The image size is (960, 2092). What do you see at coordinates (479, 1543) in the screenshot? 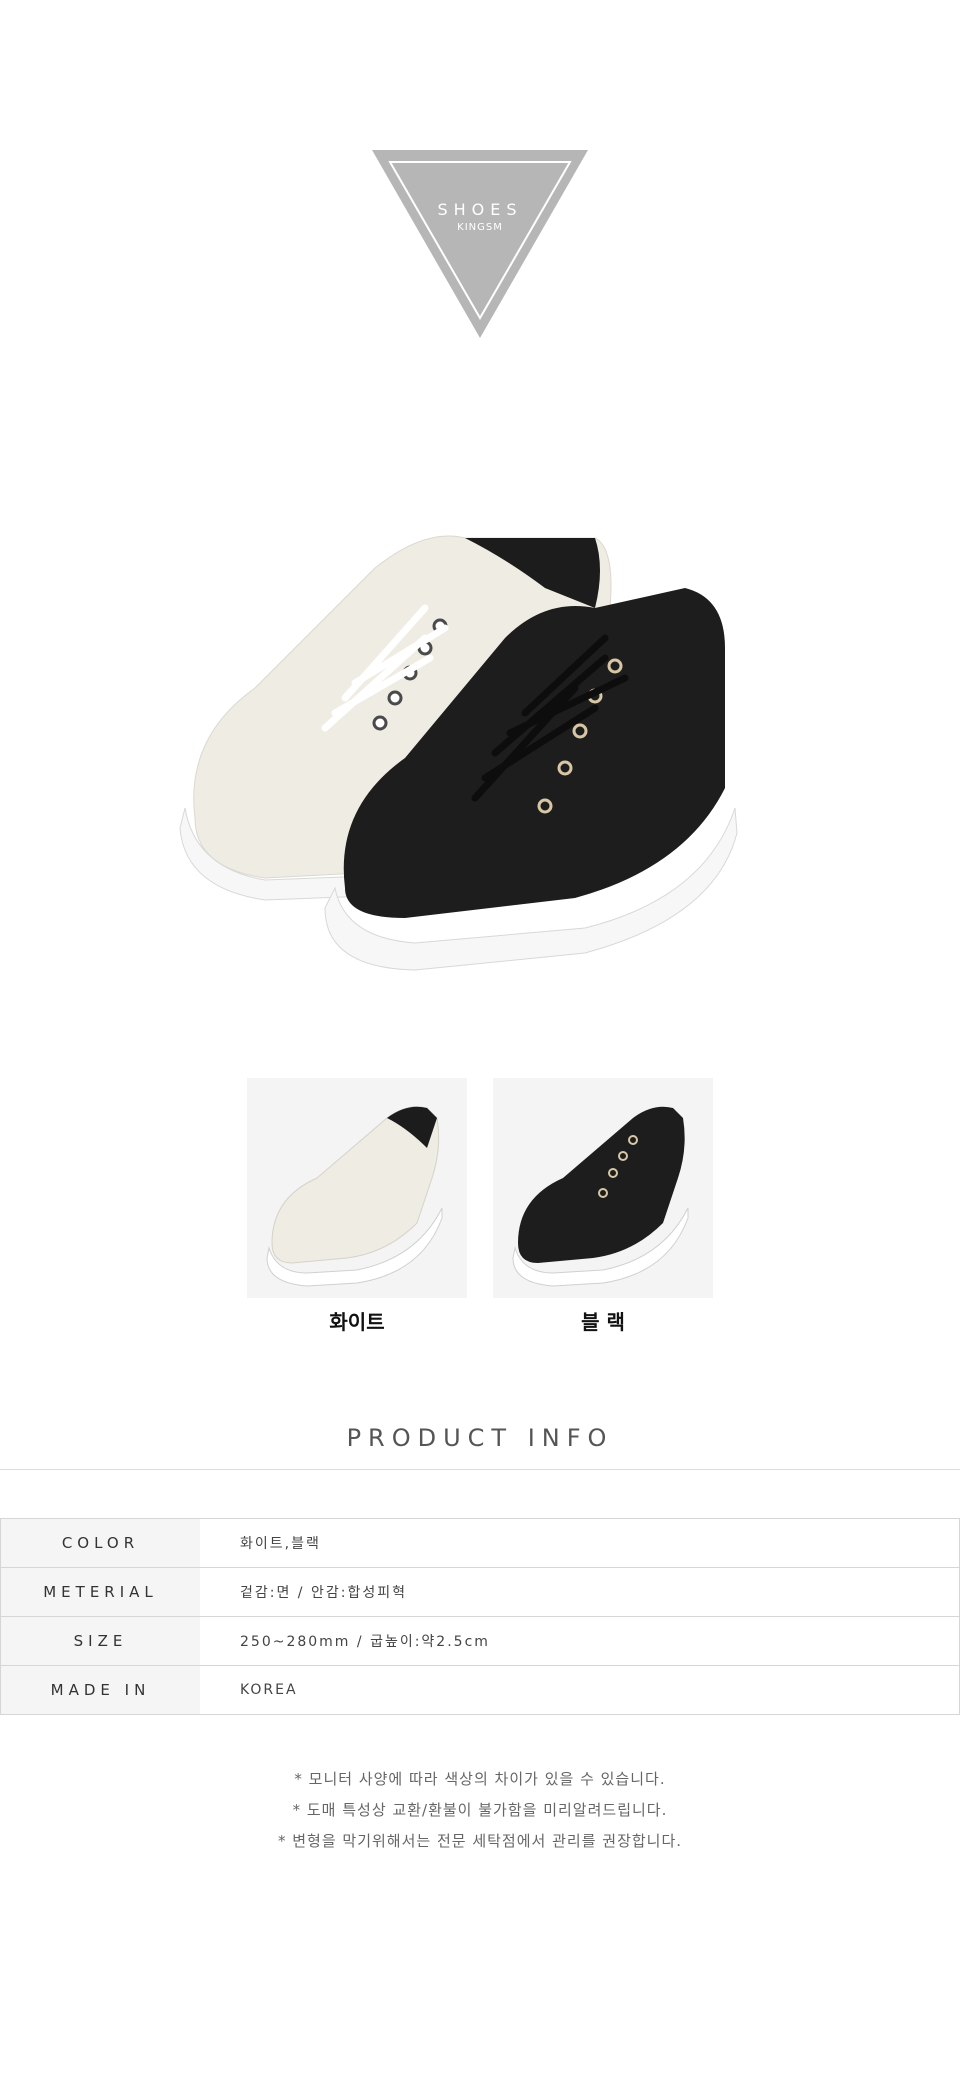
I see `info-row-color: COLOR 화이트,블랙` at bounding box center [479, 1543].